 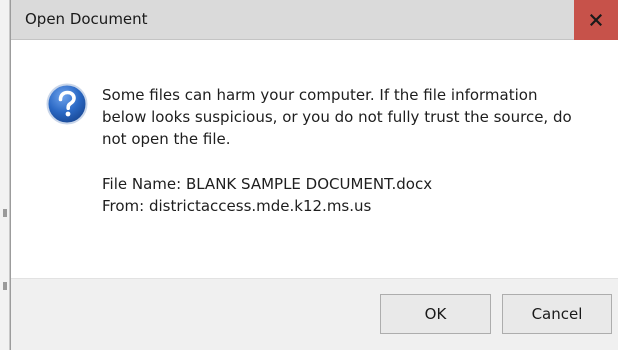 I want to click on file-source-line: From: districtaccess.mde.k12.ms.us, so click(x=237, y=206).